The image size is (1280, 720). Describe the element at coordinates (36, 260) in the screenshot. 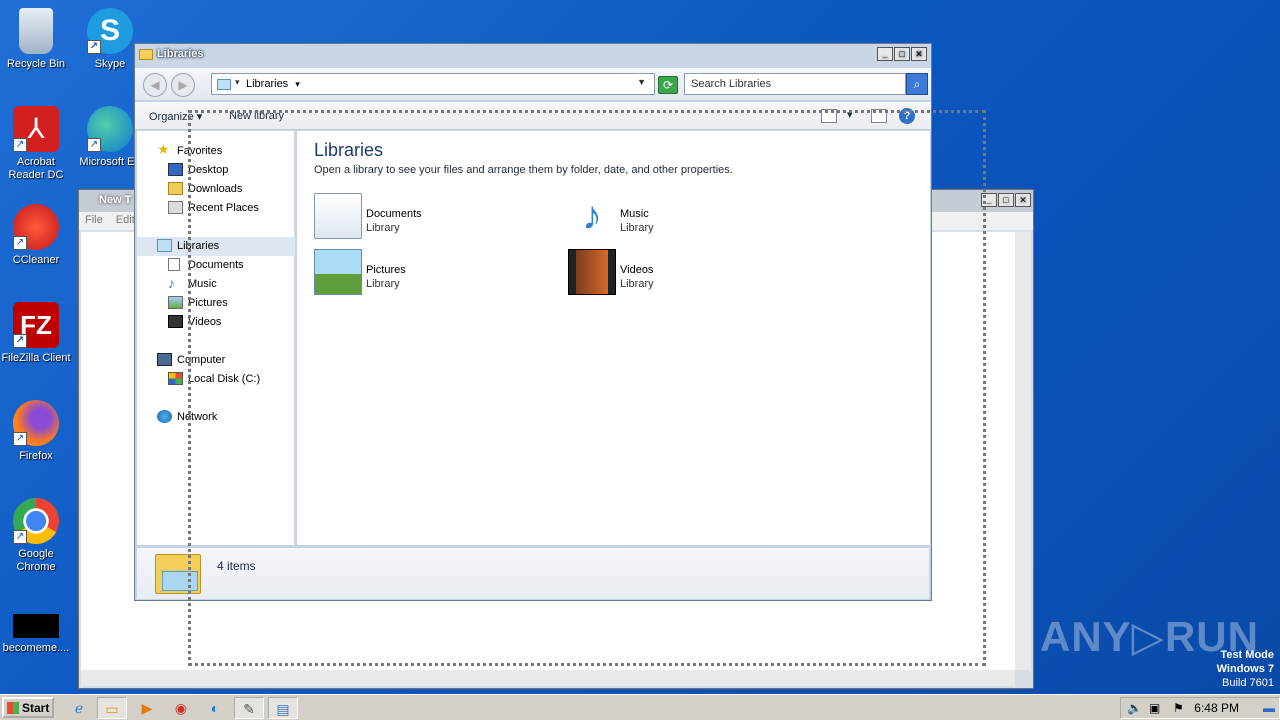

I see `desktop-icon-label: CCleaner` at that location.